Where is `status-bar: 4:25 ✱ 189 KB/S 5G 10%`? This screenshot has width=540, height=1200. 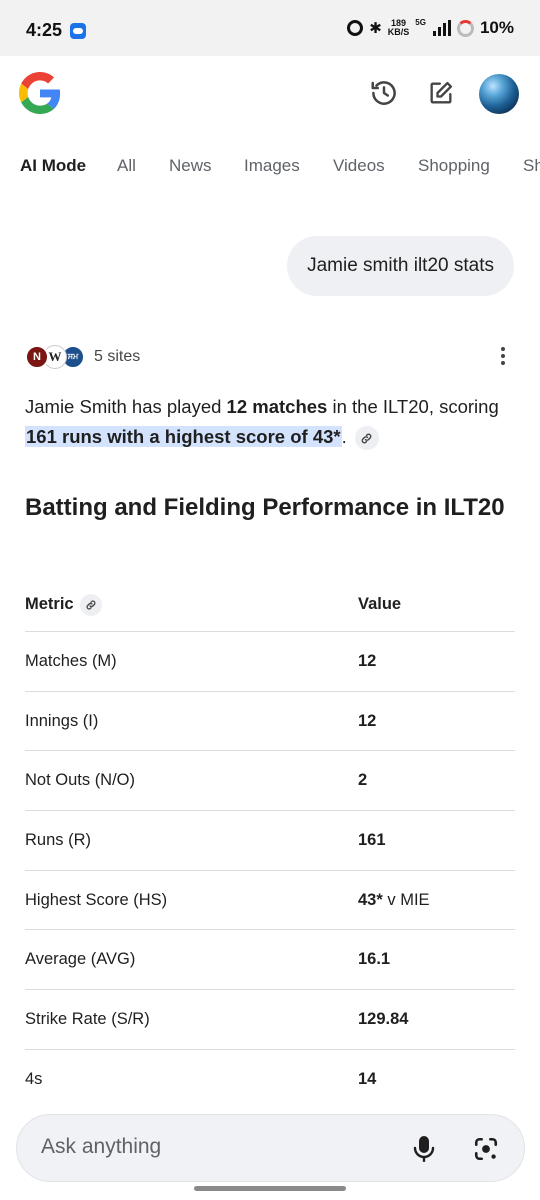 status-bar: 4:25 ✱ 189 KB/S 5G 10% is located at coordinates (270, 28).